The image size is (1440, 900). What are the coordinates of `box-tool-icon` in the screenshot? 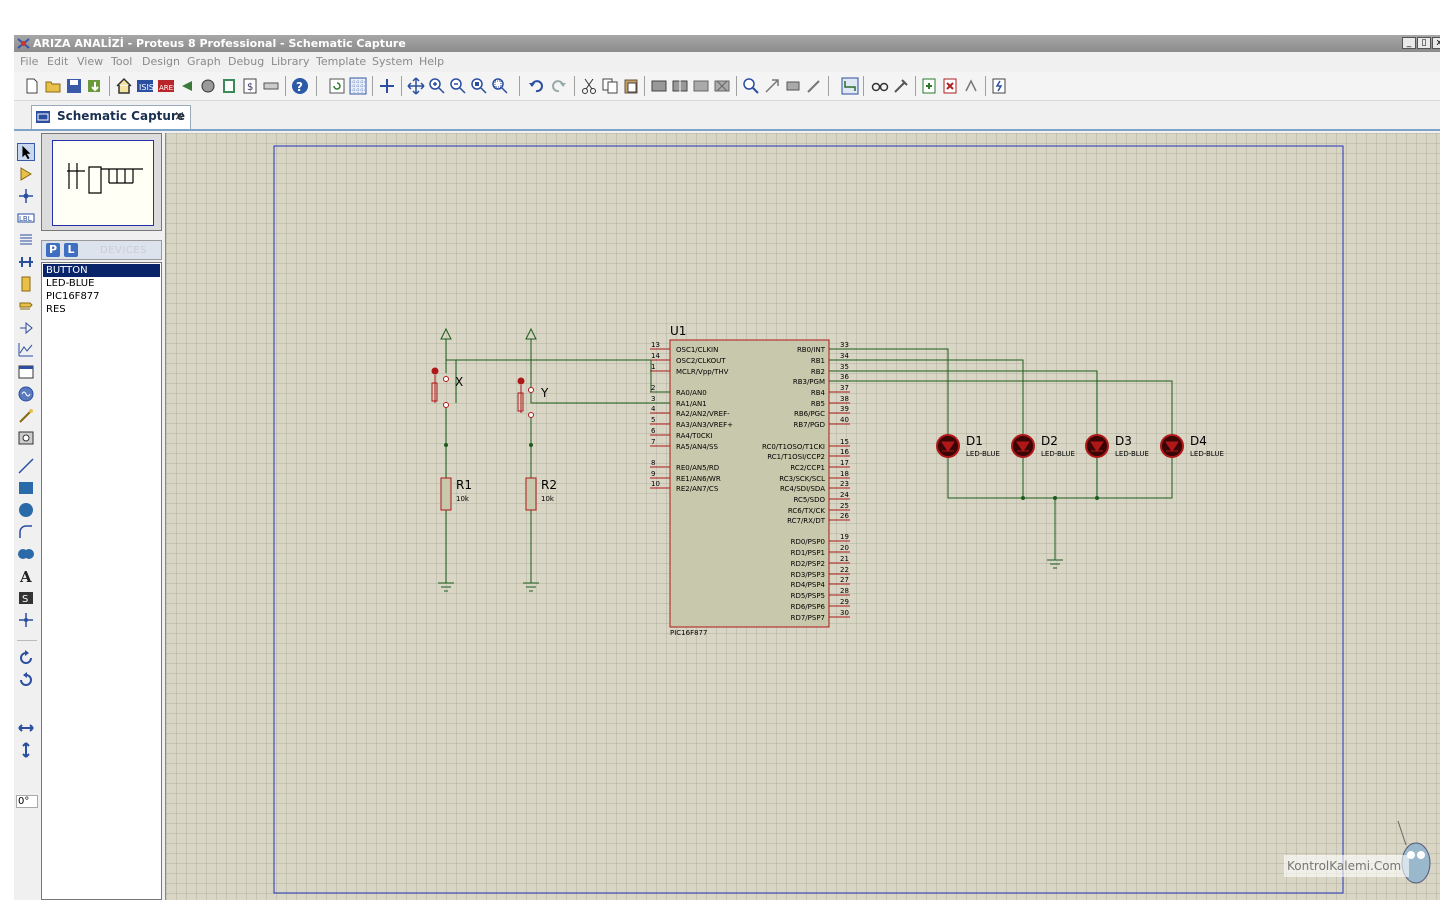 It's located at (26, 488).